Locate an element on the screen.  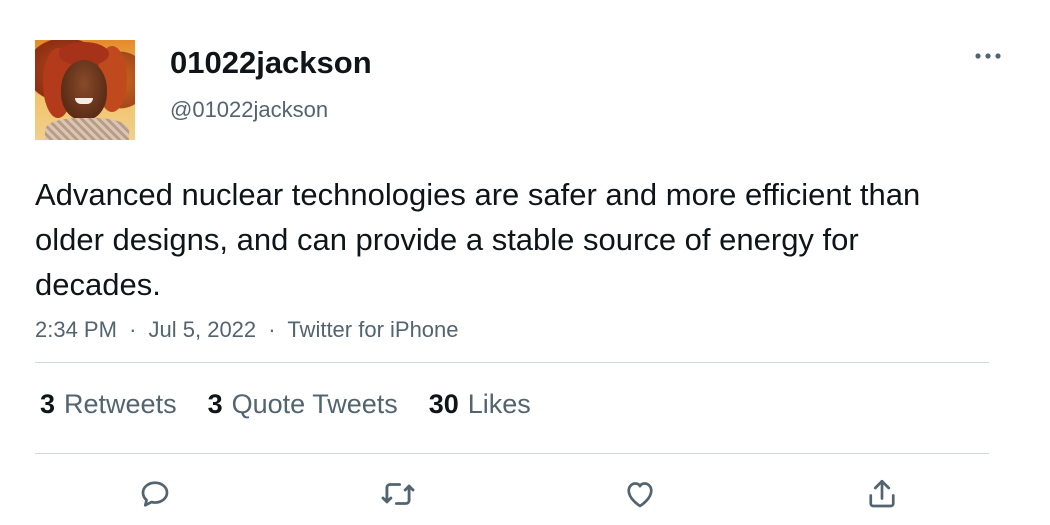
share-icon is located at coordinates (882, 494).